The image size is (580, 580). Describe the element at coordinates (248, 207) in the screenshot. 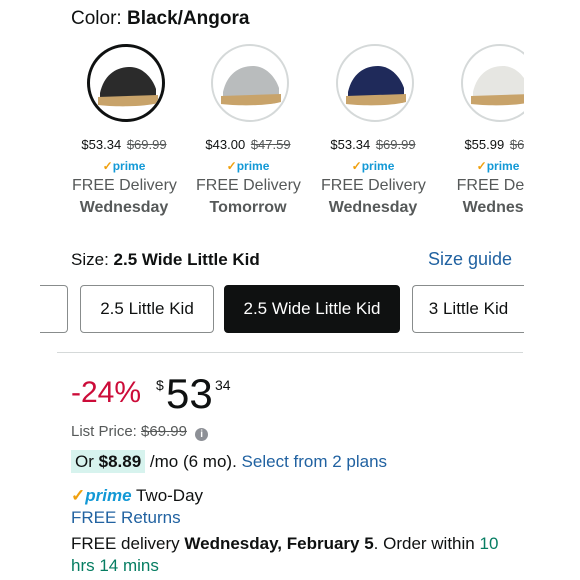

I see `swatch-delivery-day: Tomorrow` at that location.